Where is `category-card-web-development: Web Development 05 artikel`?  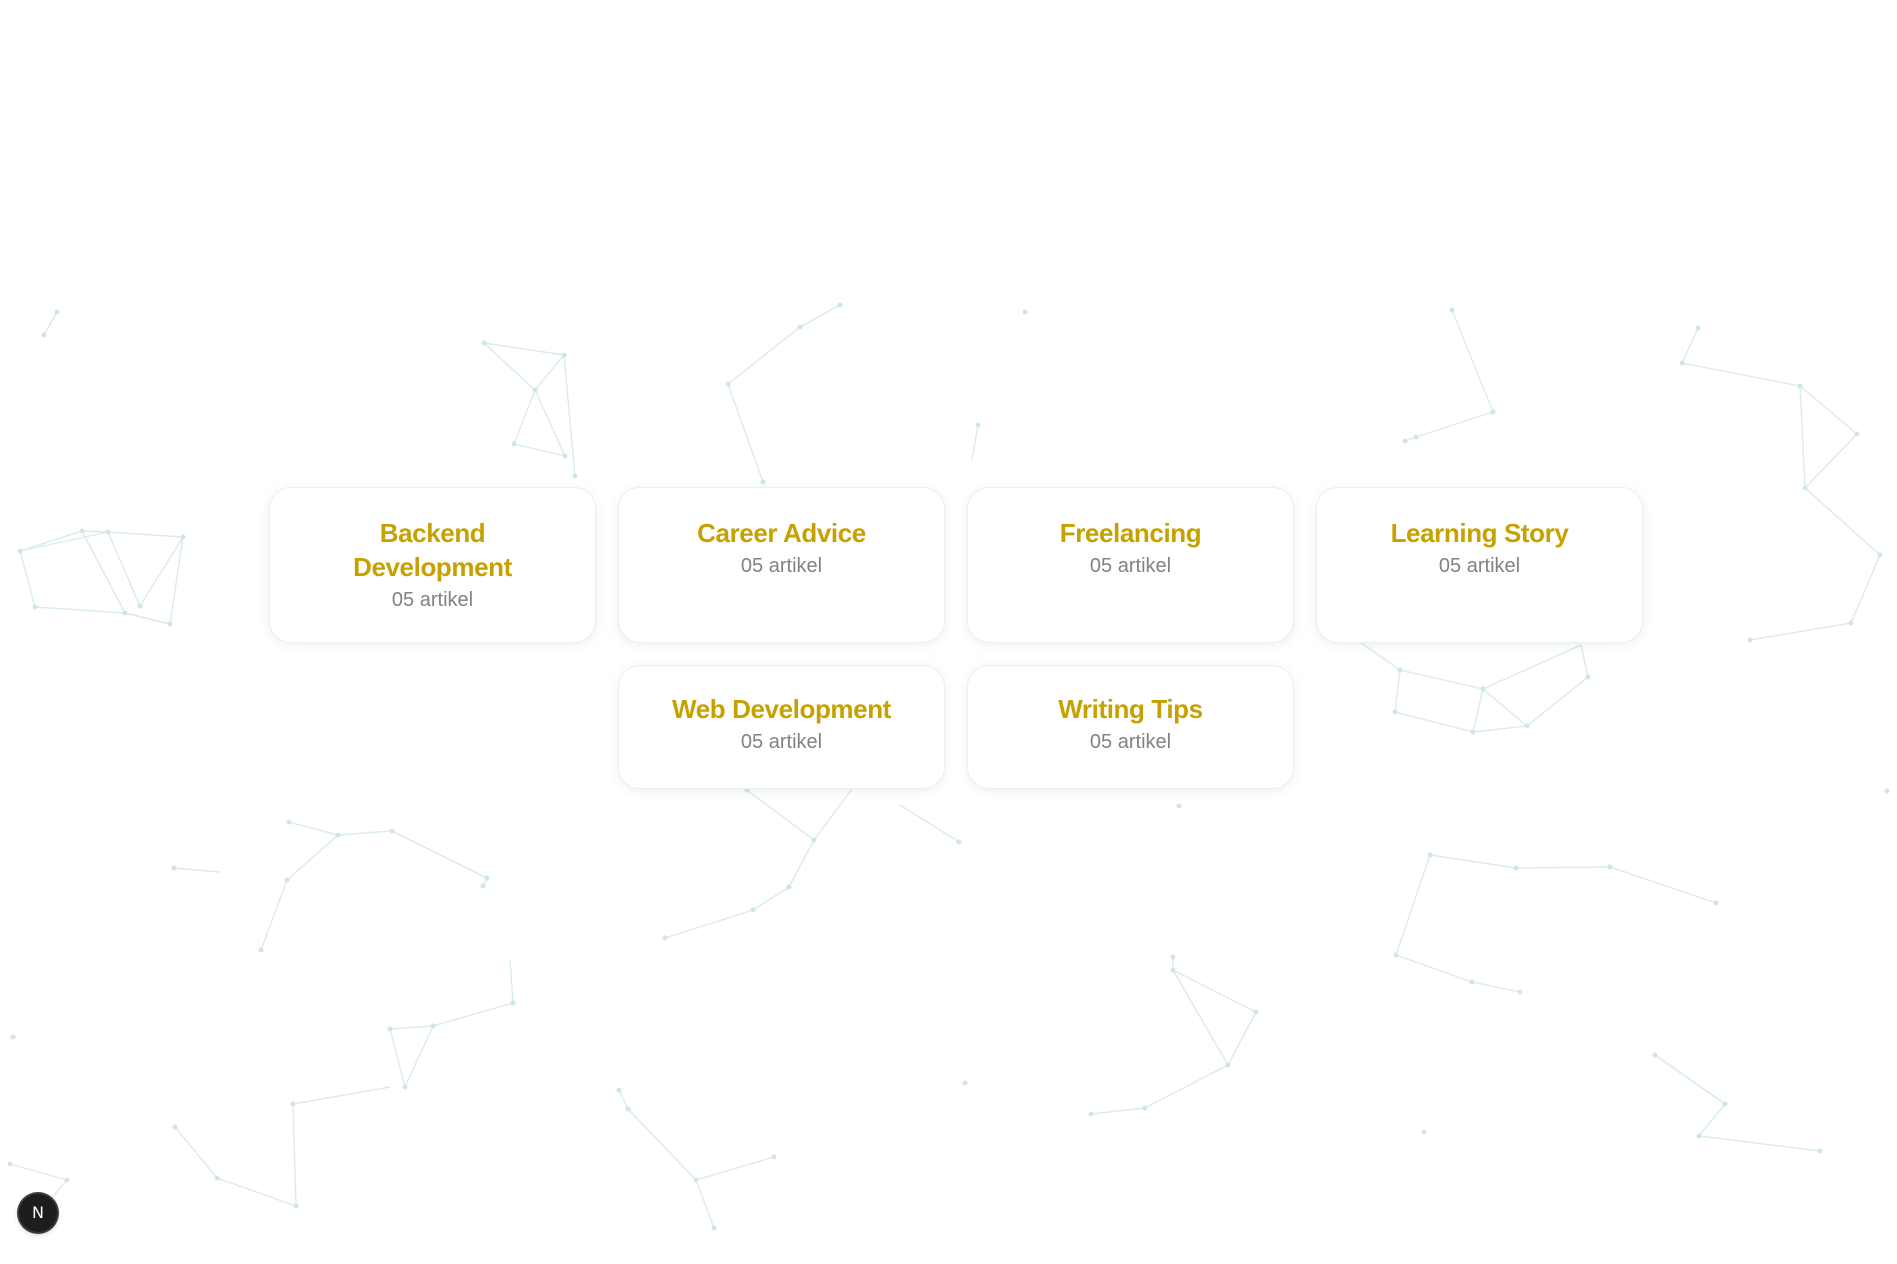 category-card-web-development: Web Development 05 artikel is located at coordinates (781, 727).